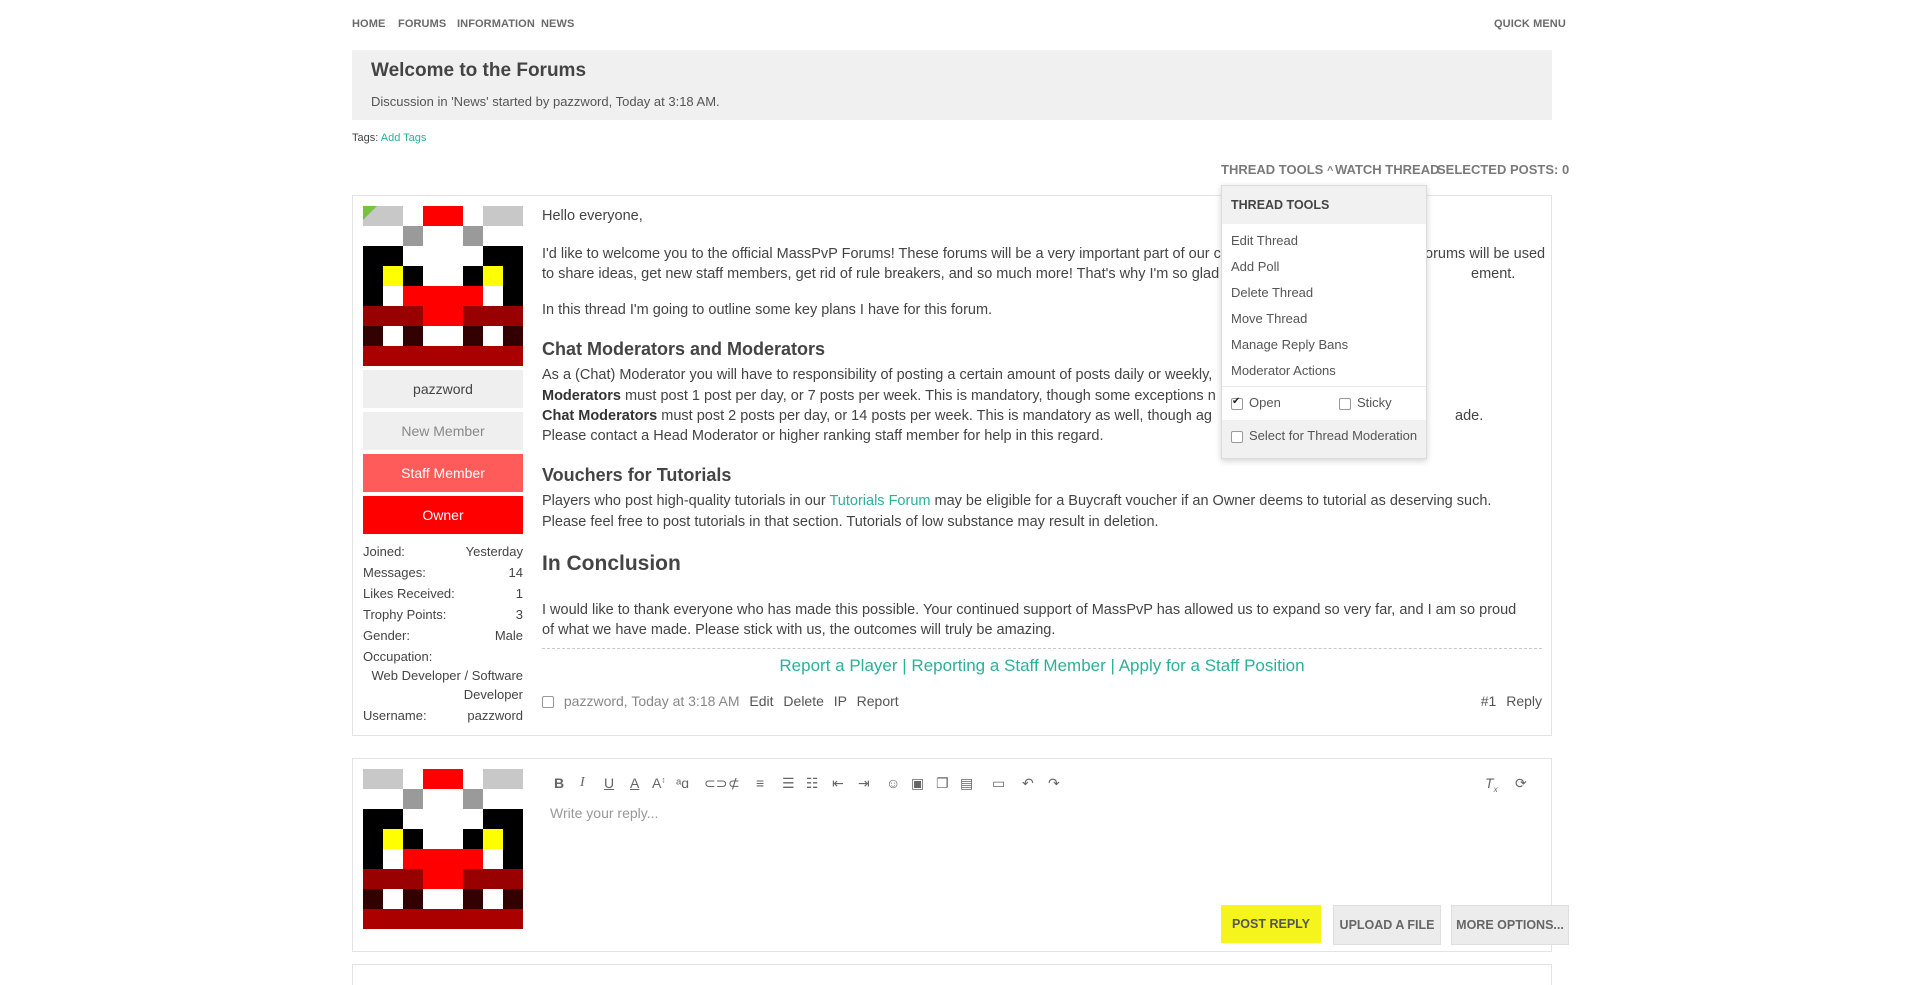  Describe the element at coordinates (1212, 665) in the screenshot. I see `apply-staff-link: Apply for a Staff Position` at that location.